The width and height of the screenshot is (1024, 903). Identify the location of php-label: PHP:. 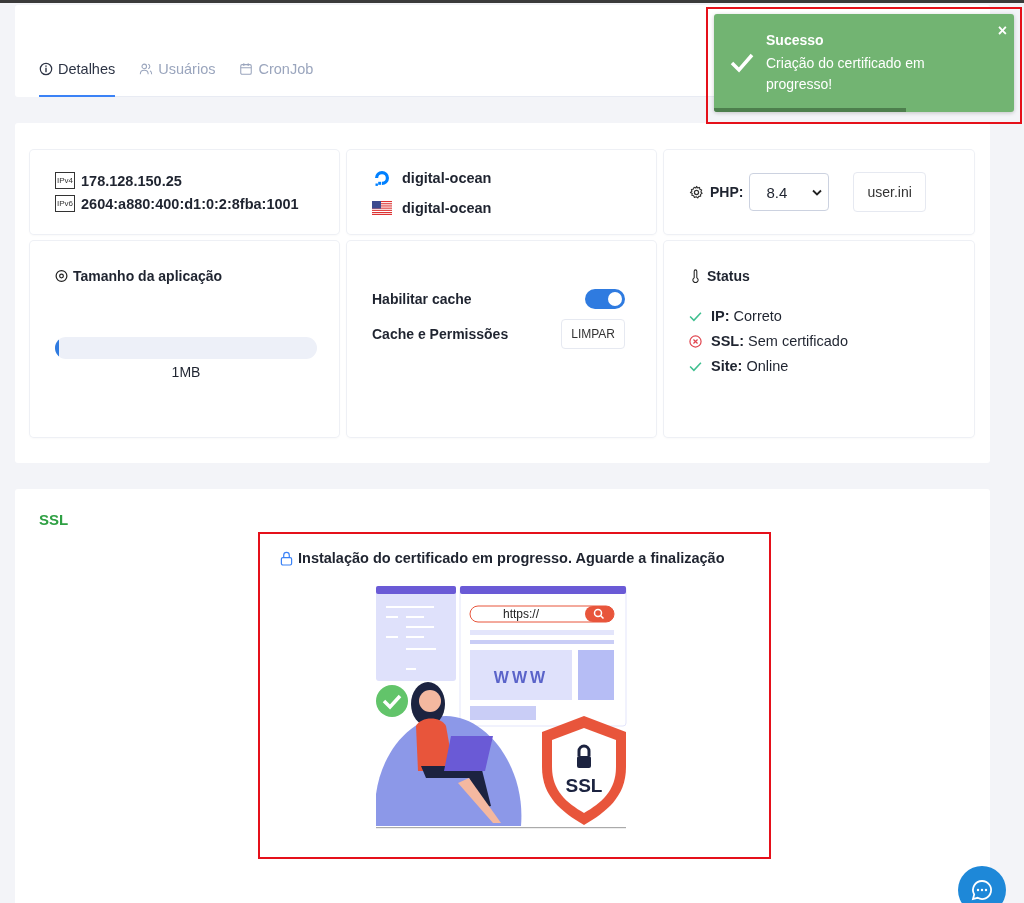
(727, 192).